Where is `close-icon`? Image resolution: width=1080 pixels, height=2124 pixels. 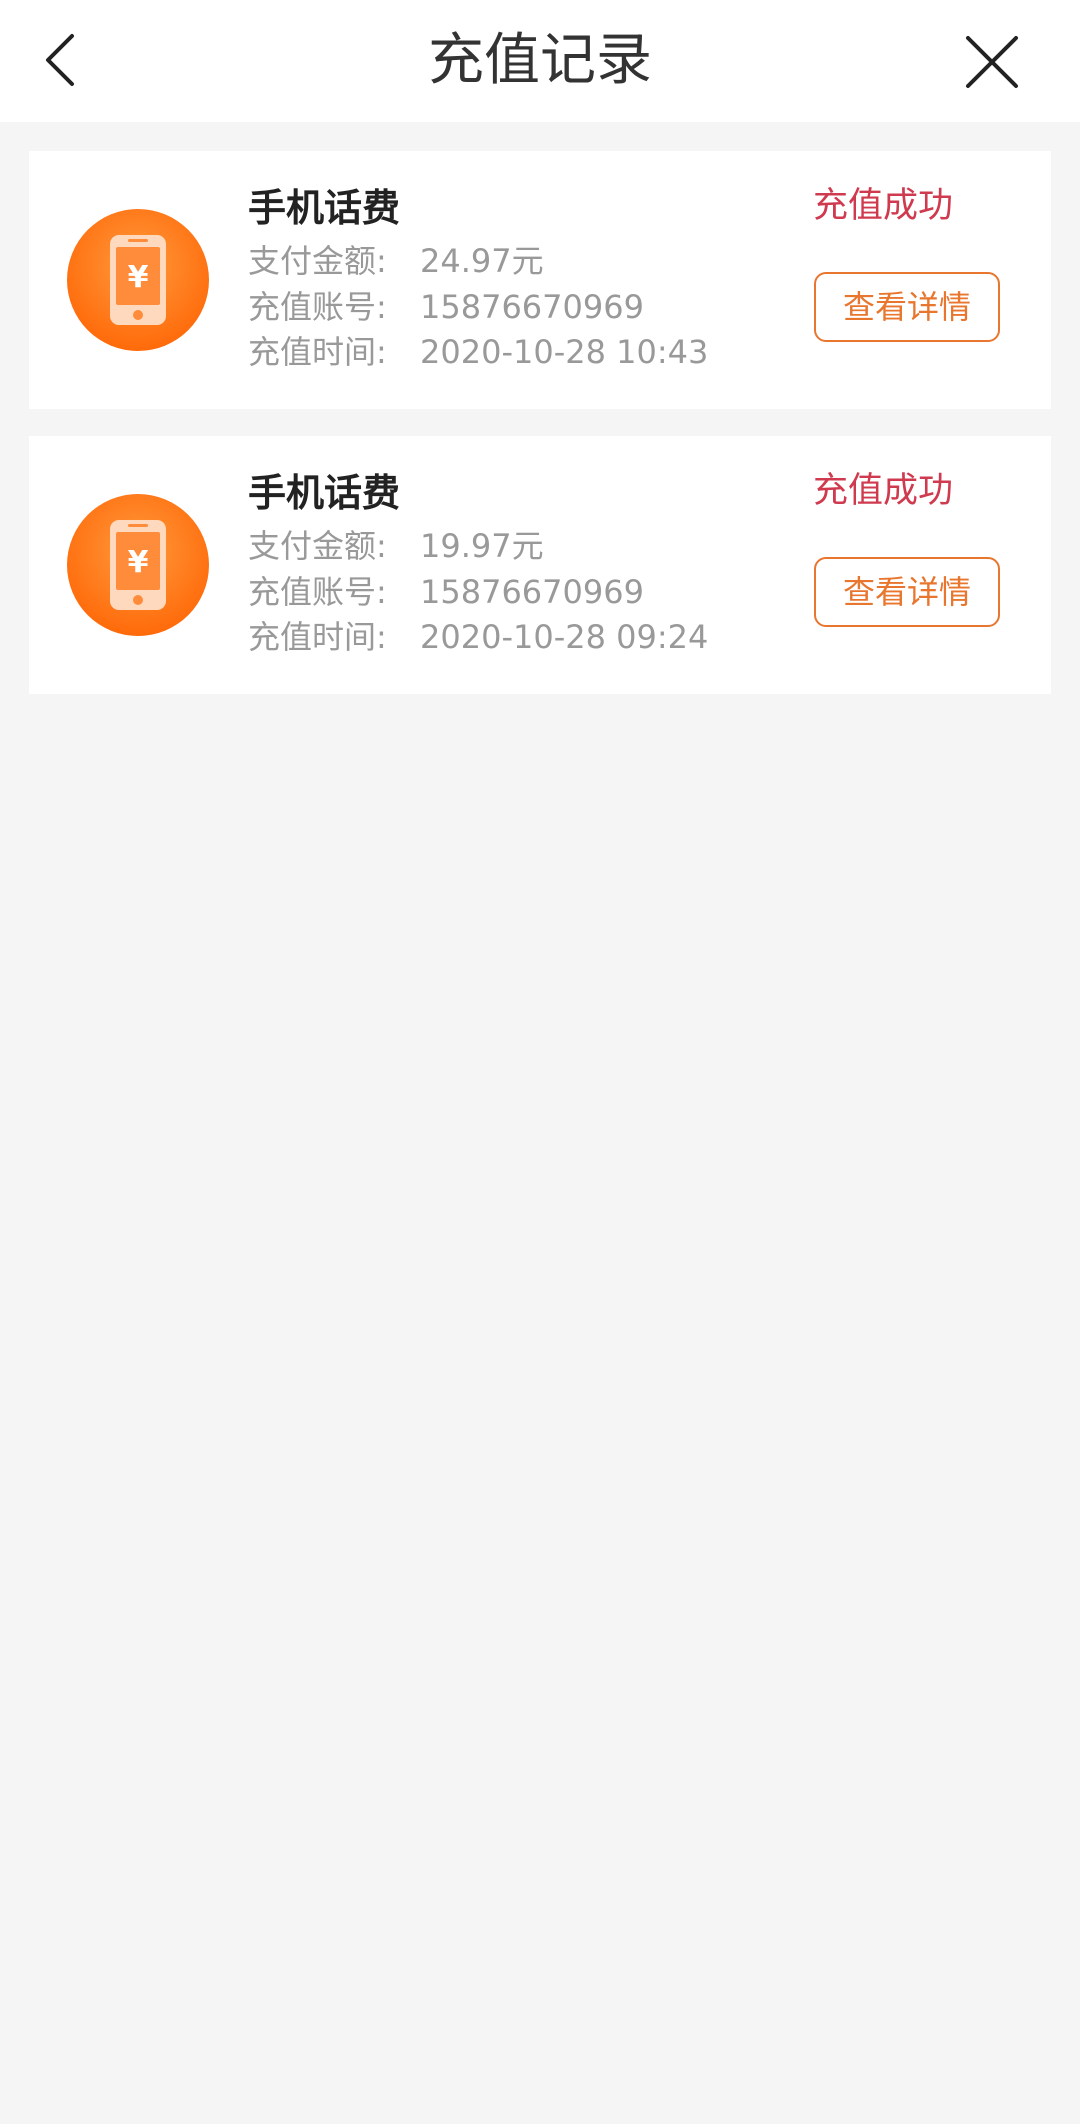 close-icon is located at coordinates (992, 62).